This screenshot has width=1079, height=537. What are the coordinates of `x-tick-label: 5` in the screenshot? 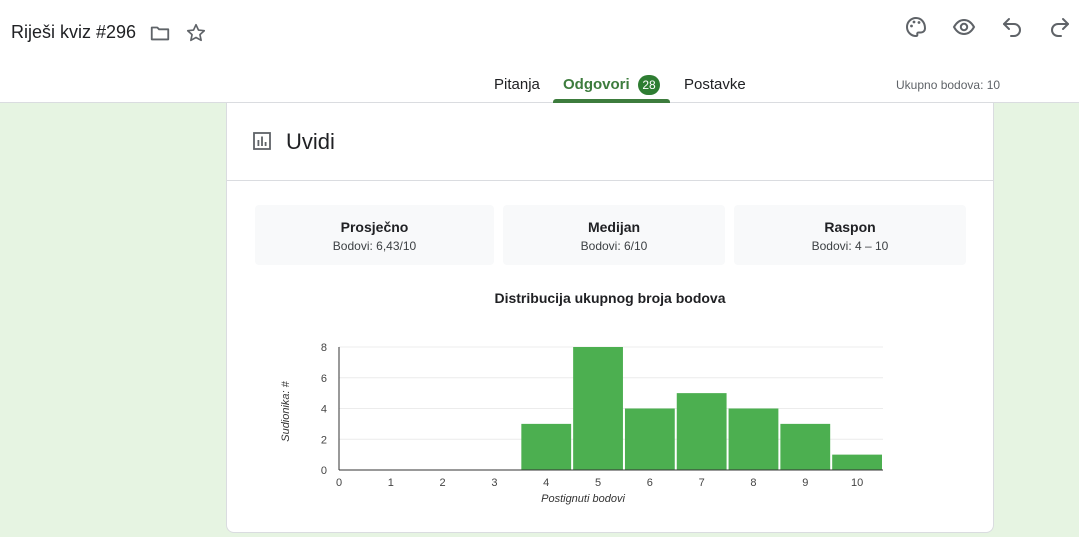 It's located at (598, 483).